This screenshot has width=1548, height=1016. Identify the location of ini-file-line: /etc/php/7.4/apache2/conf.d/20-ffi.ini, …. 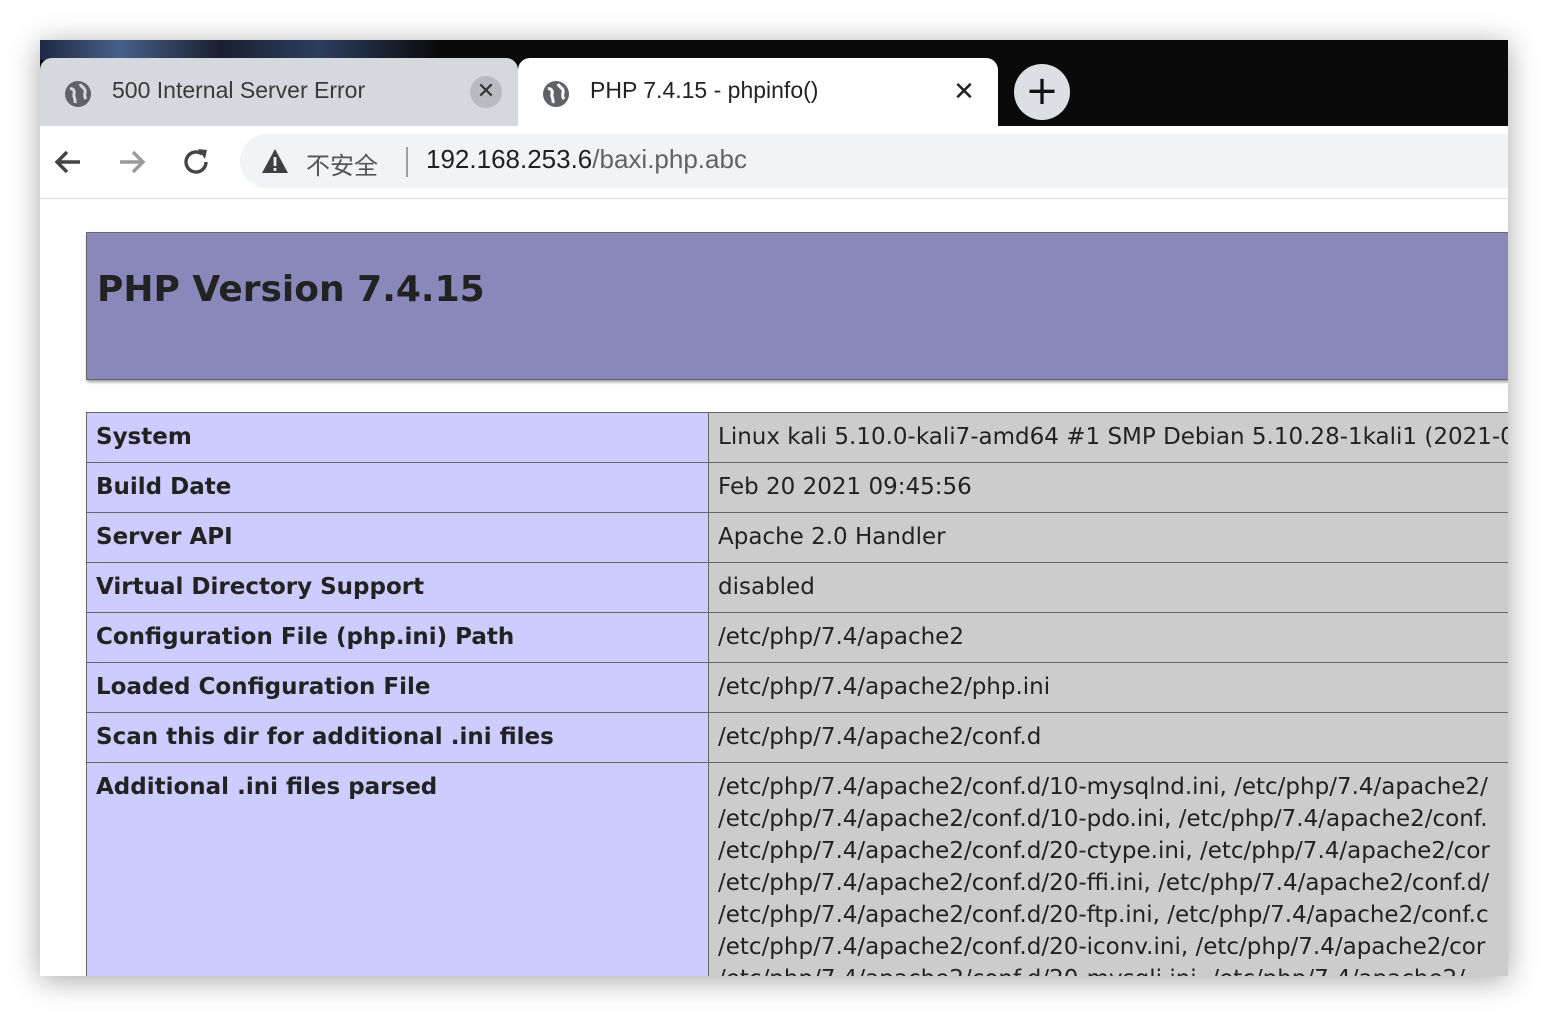
(1104, 883).